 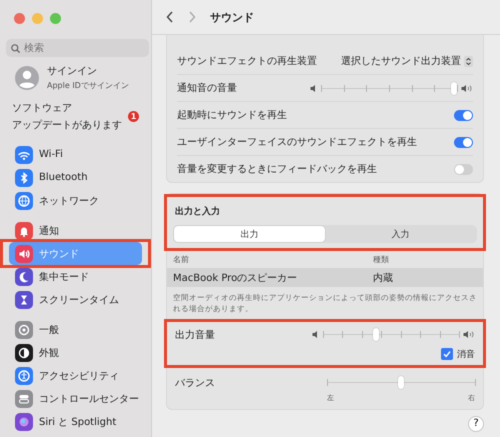 I want to click on page-title: サウンド, so click(x=232, y=17).